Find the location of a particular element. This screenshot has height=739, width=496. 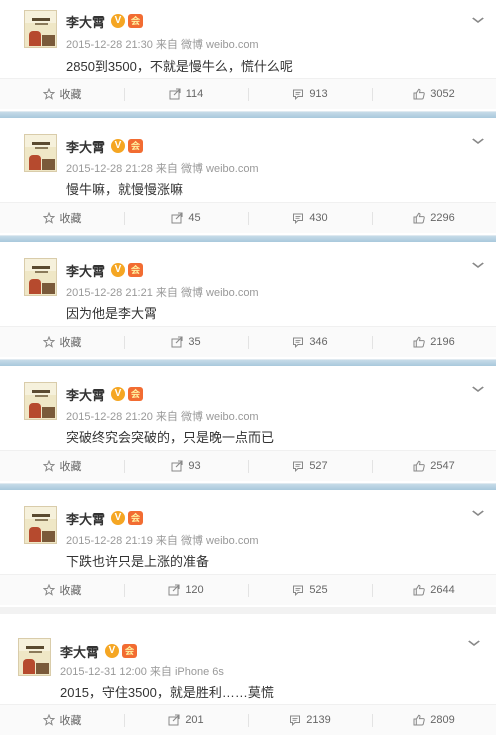

comment-count: 430 is located at coordinates (318, 218).